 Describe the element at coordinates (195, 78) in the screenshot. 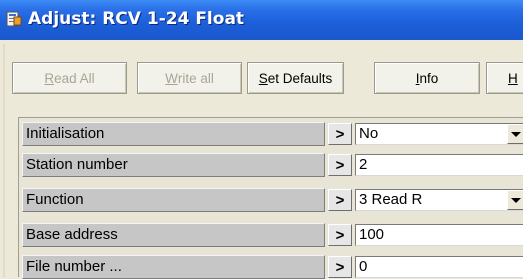

I see `write-all-label: rite all` at that location.